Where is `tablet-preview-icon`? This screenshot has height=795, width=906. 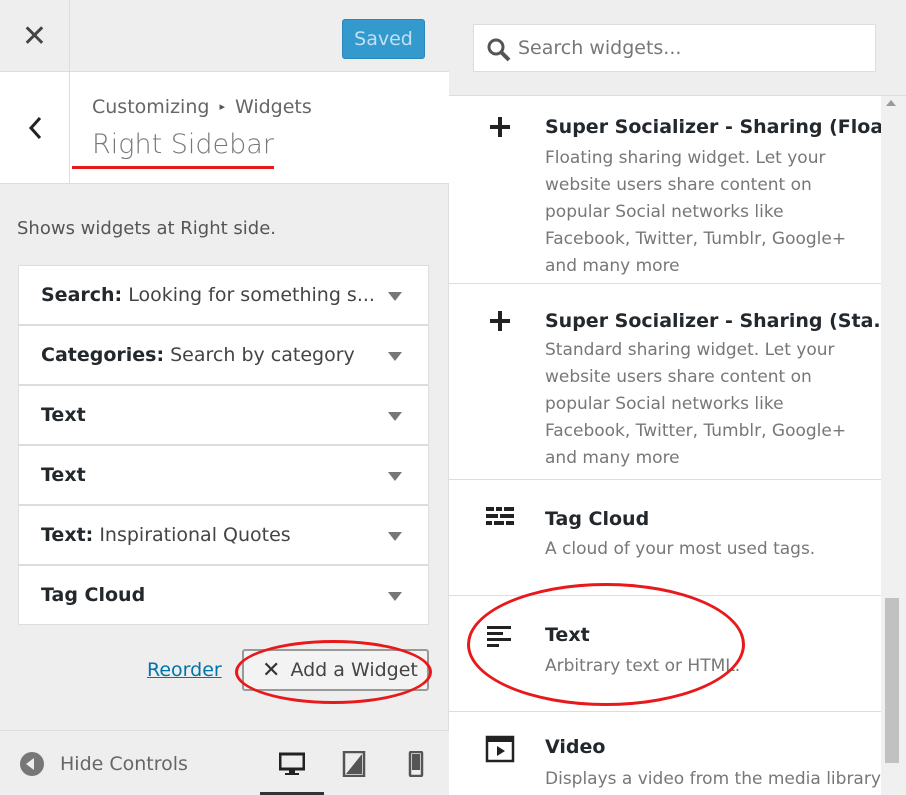
tablet-preview-icon is located at coordinates (354, 764).